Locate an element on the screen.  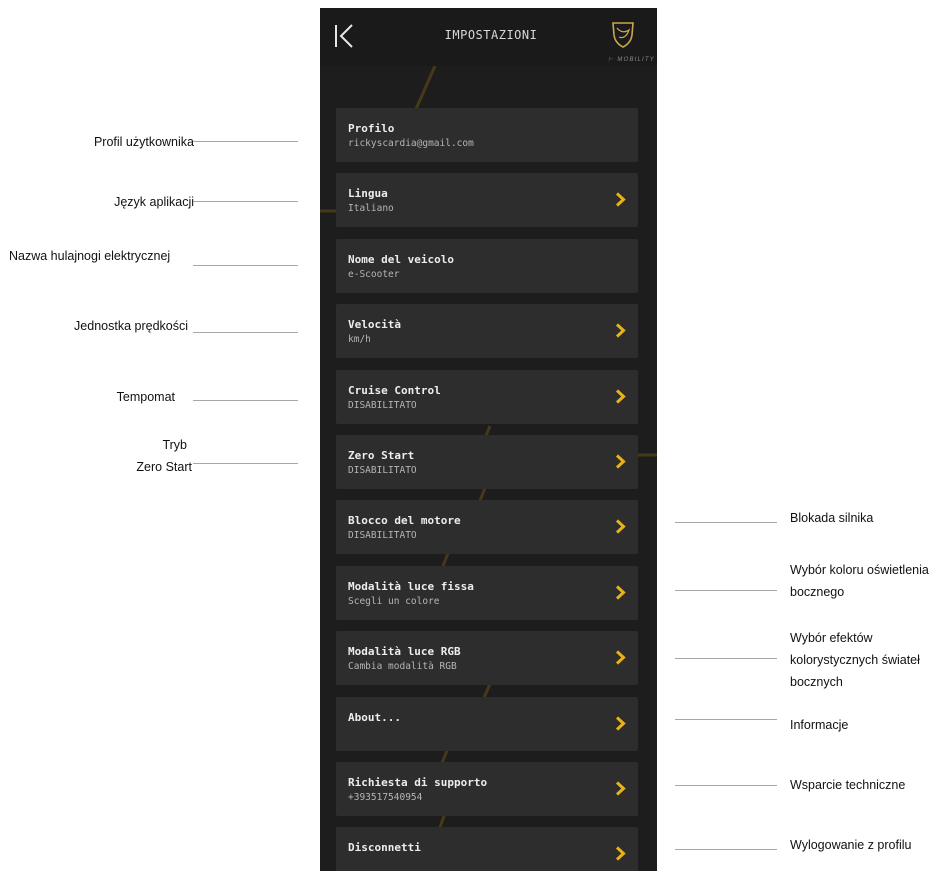
lamborghini-logo-icon is located at coordinates (623, 35).